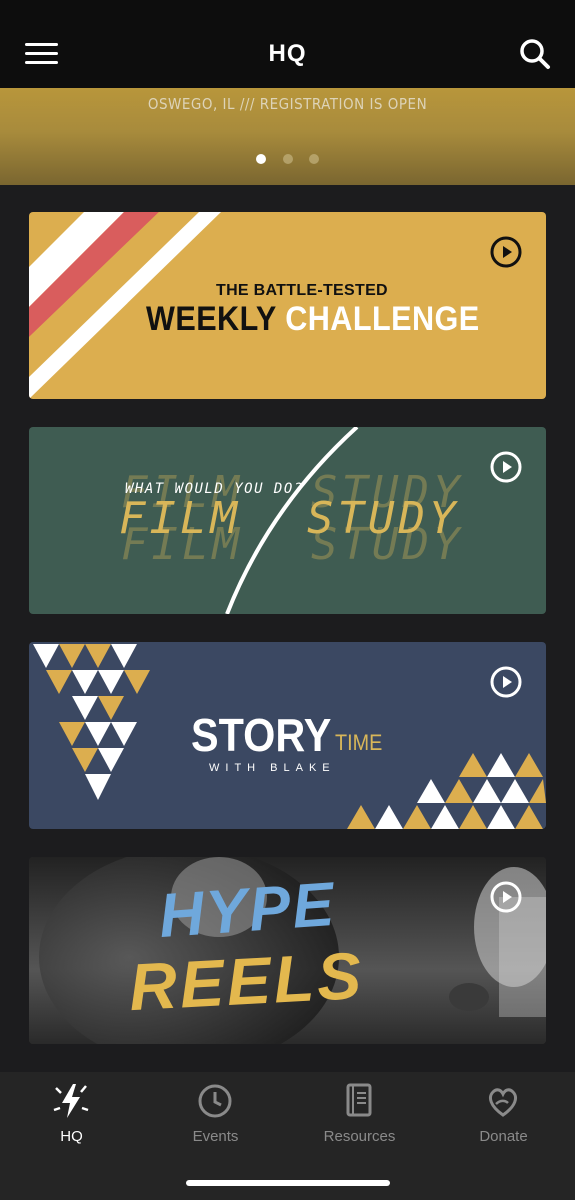  Describe the element at coordinates (287, 104) in the screenshot. I see `promo-text: OSWEGO, IL /// REGISTRATION IS OPEN` at that location.